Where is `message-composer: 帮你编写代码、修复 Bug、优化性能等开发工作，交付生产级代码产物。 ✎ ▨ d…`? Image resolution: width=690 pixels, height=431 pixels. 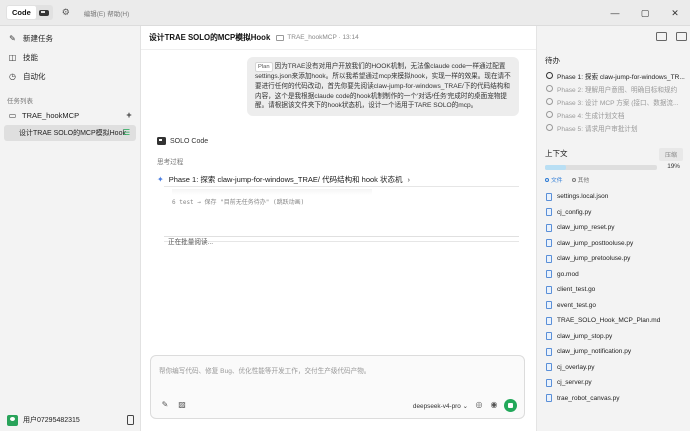 message-composer: 帮你编写代码、修复 Bug、优化性能等开发工作，交付生产级代码产物。 ✎ ▨ d… is located at coordinates (337, 387).